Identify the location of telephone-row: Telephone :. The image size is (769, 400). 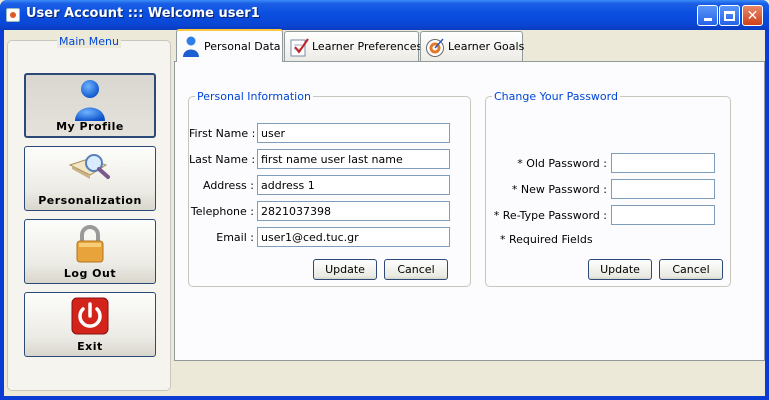
(319, 211).